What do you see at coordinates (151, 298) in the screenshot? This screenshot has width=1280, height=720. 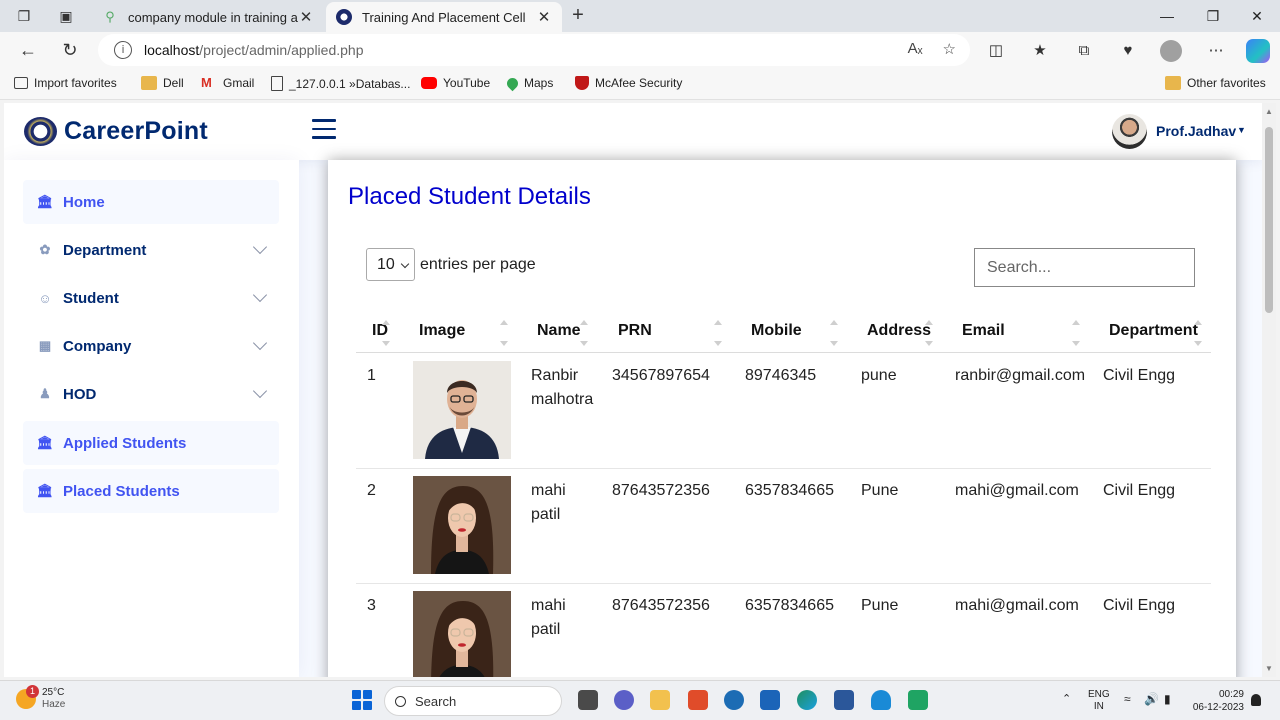 I see `sidebar-item-student: ☺ Student` at bounding box center [151, 298].